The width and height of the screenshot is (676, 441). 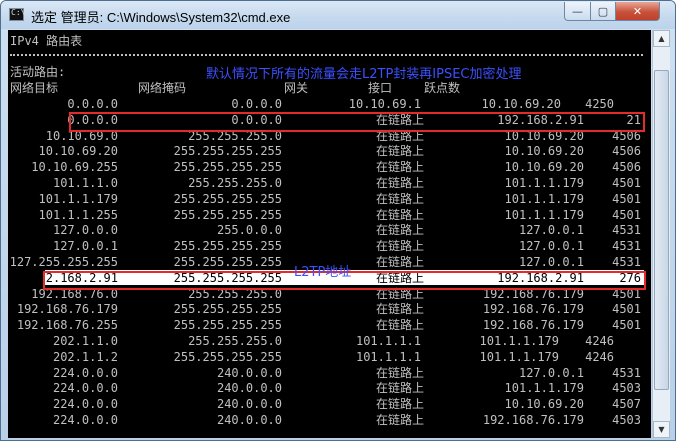 What do you see at coordinates (661, 230) in the screenshot?
I see `scroll-thumb` at bounding box center [661, 230].